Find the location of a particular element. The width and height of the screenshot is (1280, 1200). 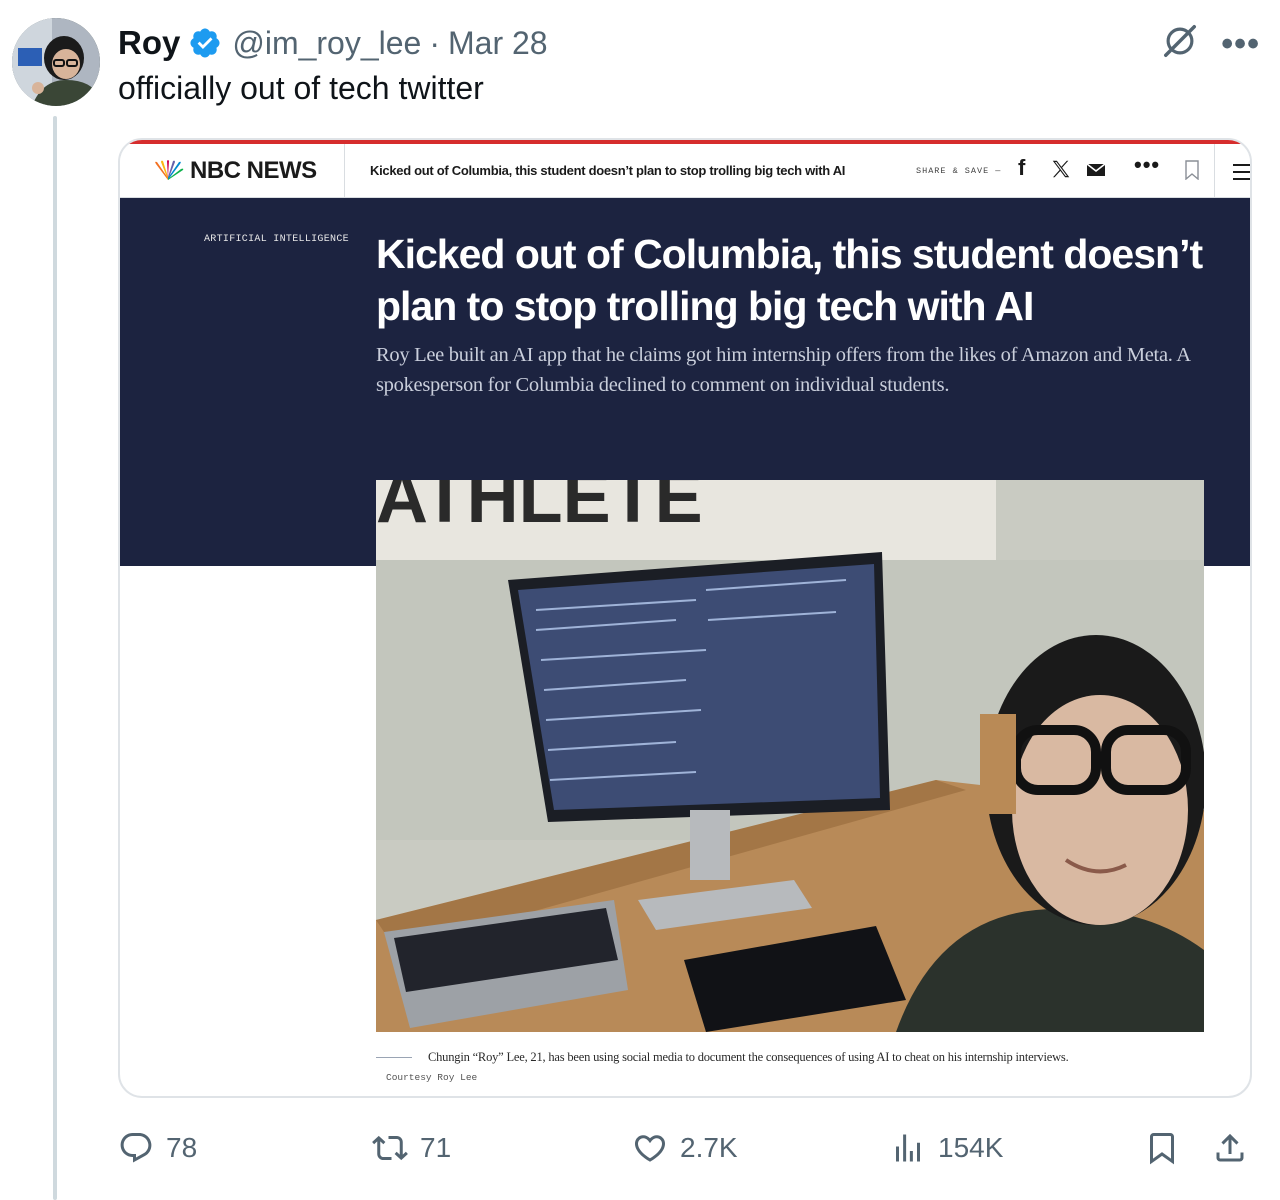

author-handle: @im_roy_lee is located at coordinates (326, 43).